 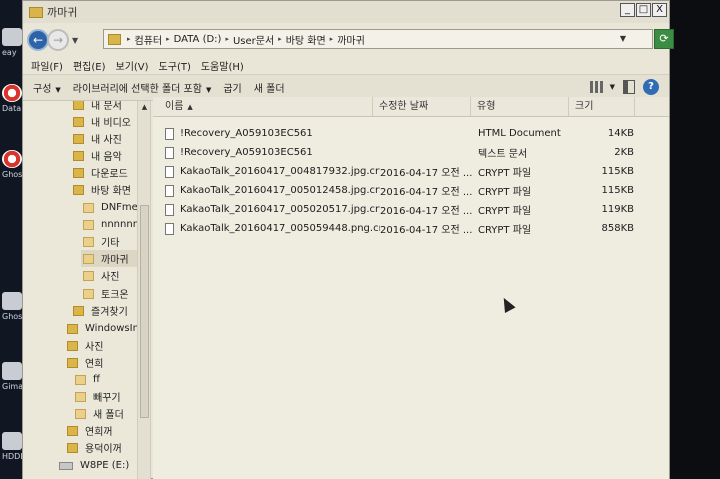 What do you see at coordinates (280, 209) in the screenshot?
I see `file-name: KakaoTalk_20160417_005020517.jpg.crypt` at bounding box center [280, 209].